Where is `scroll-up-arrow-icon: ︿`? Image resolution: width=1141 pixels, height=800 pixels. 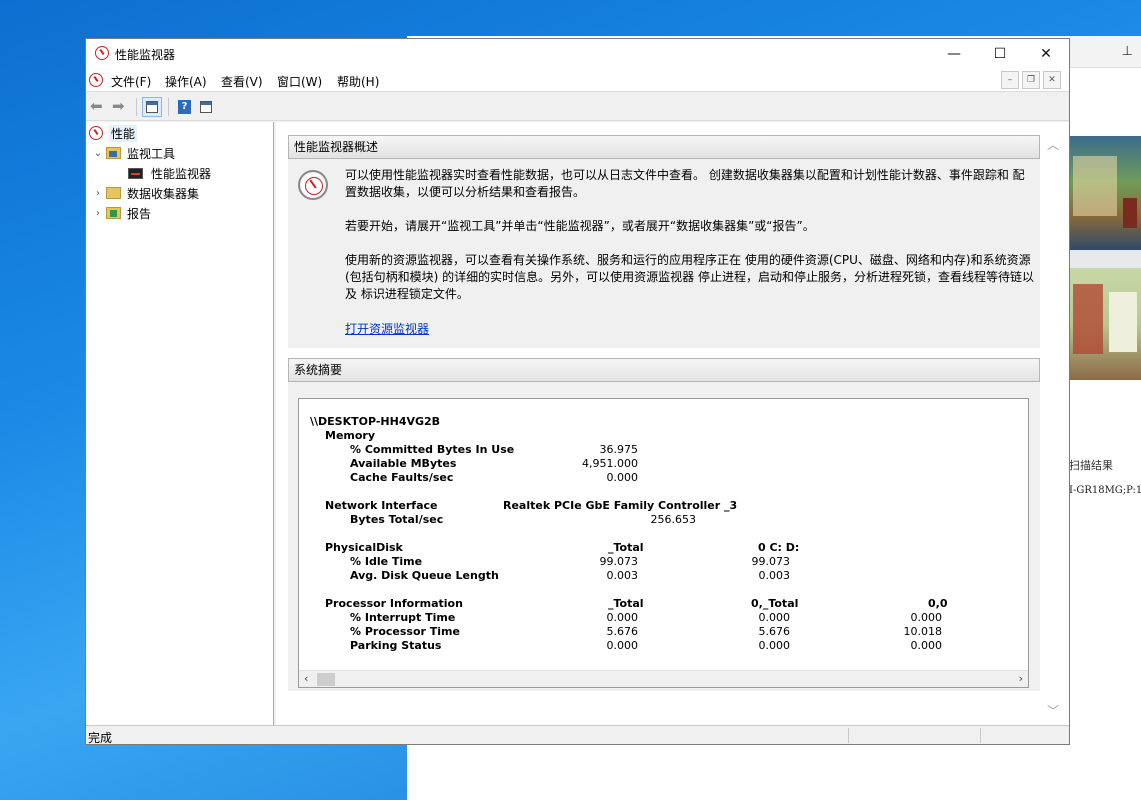 scroll-up-arrow-icon: ︿ is located at coordinates (1053, 144).